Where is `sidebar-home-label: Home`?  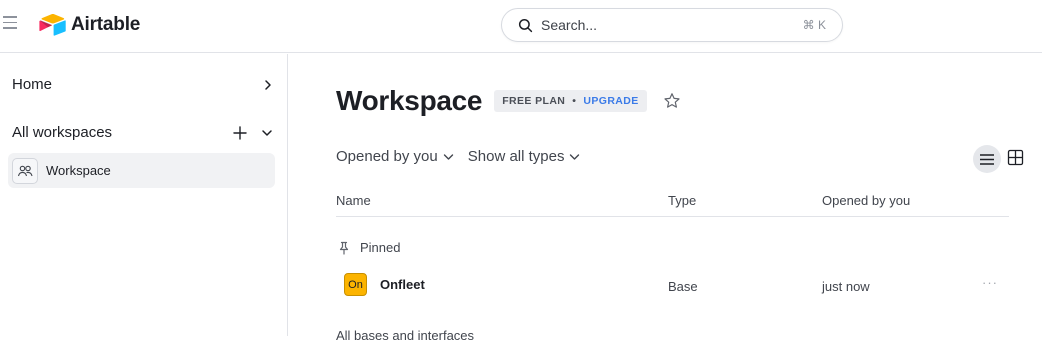
sidebar-home-label: Home is located at coordinates (32, 84).